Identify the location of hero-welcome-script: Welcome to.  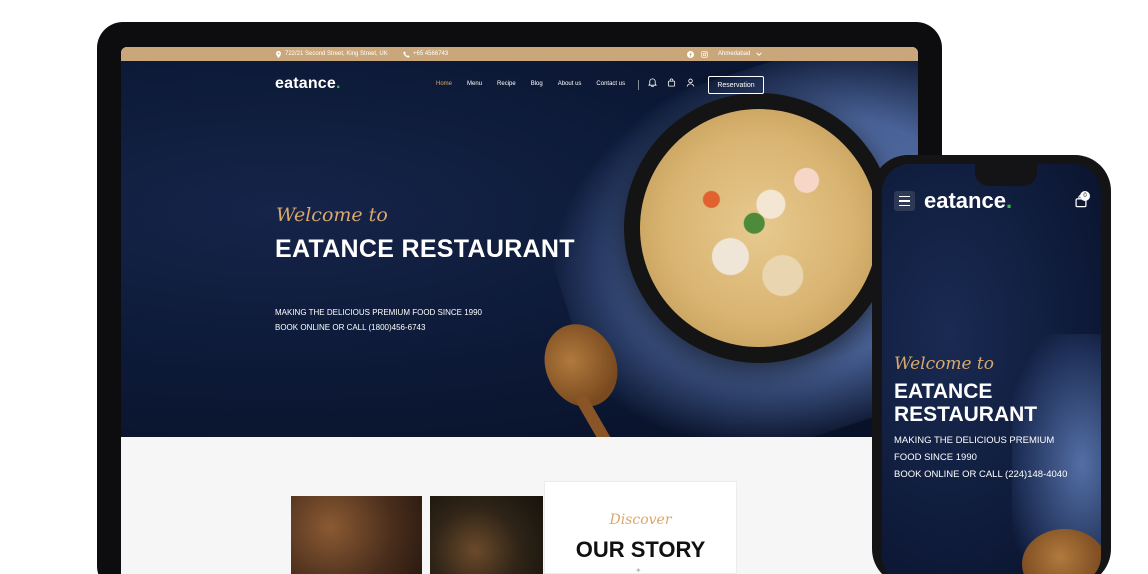
(332, 215).